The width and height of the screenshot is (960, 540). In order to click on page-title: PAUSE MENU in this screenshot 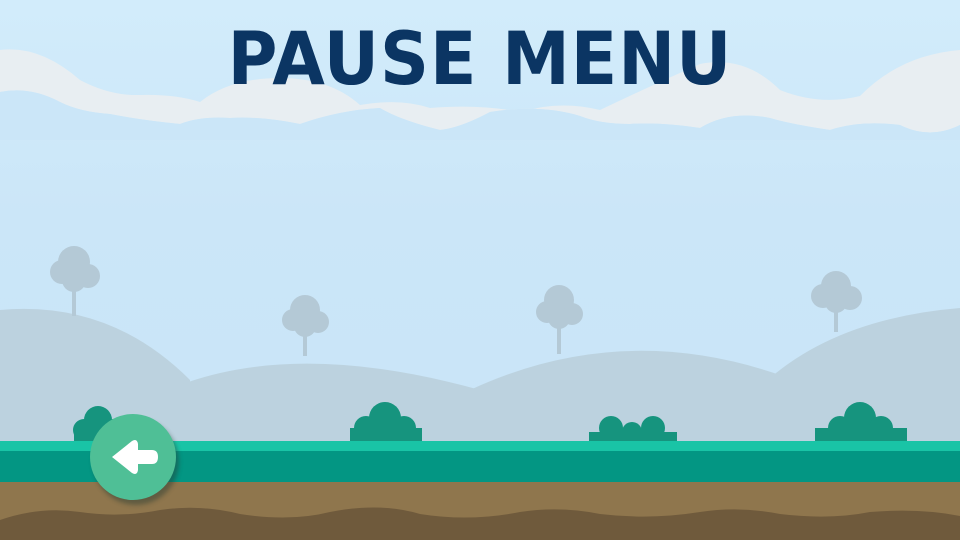, I will do `click(480, 59)`.